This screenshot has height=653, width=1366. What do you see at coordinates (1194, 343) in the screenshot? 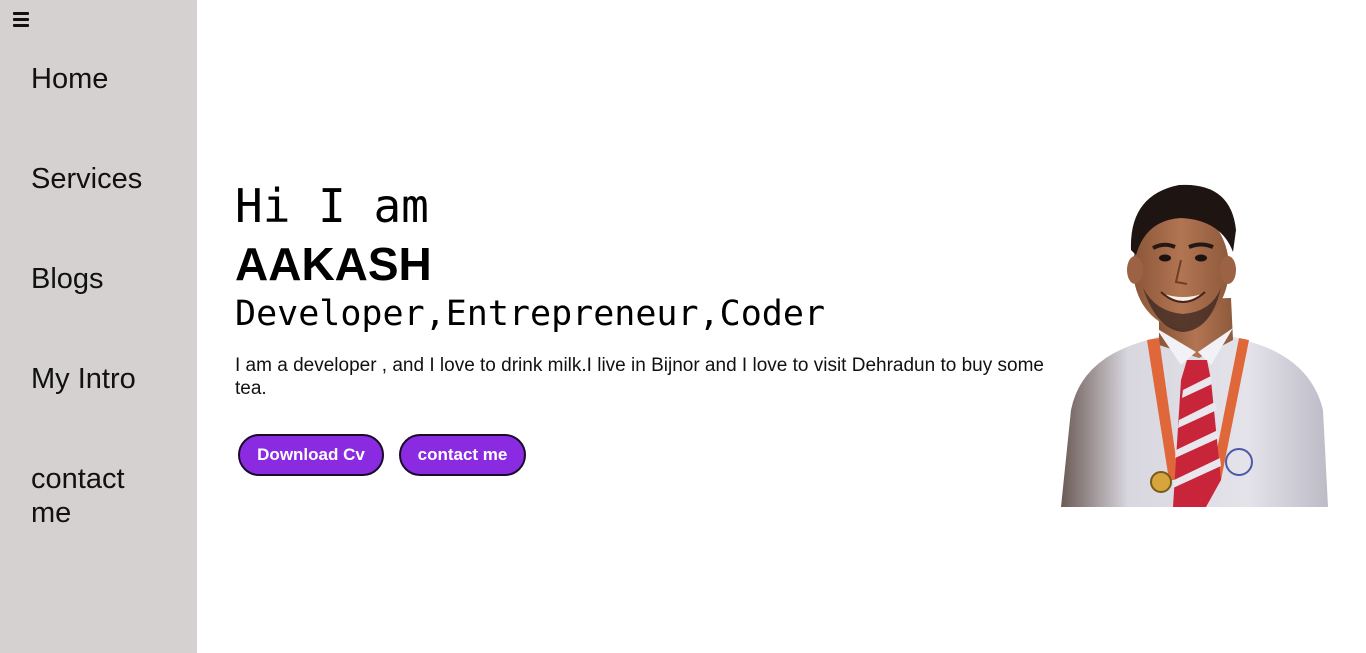
I see `profile-photo` at bounding box center [1194, 343].